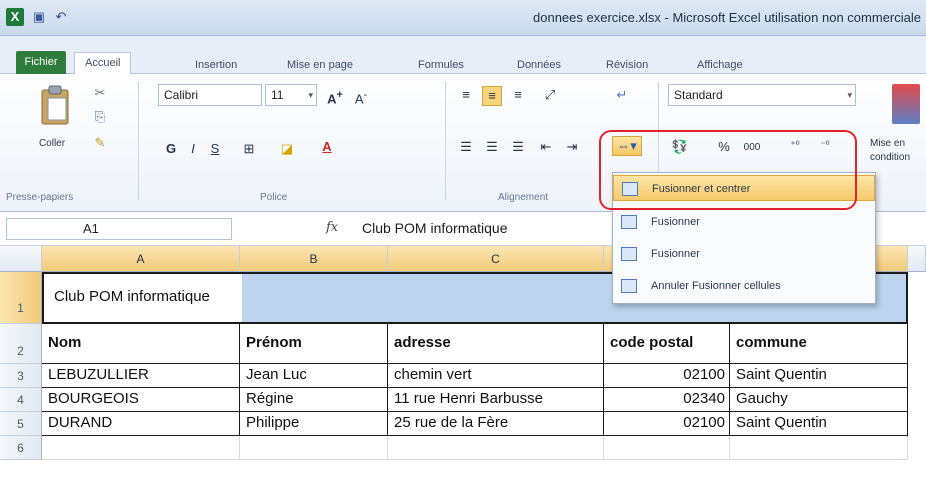 The height and width of the screenshot is (479, 926). Describe the element at coordinates (314, 344) in the screenshot. I see `table-header-cell: Prénom` at that location.